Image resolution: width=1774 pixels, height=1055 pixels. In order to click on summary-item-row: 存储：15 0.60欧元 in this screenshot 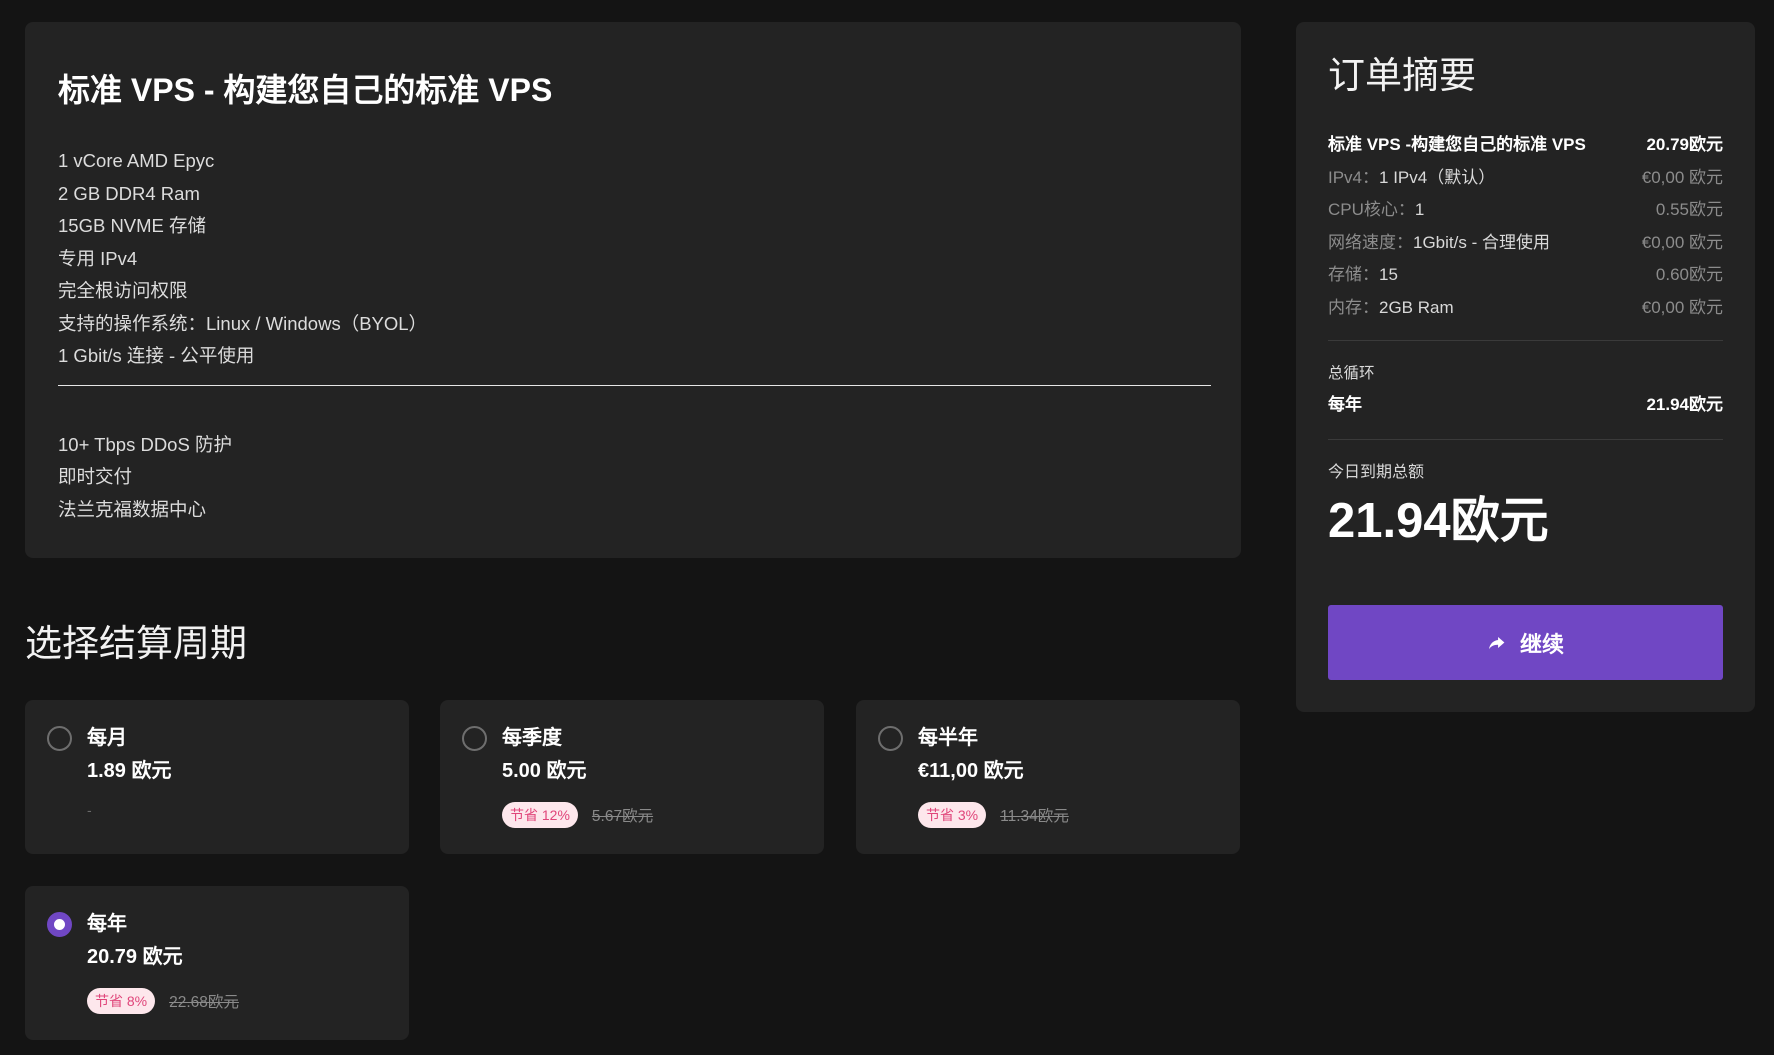, I will do `click(1525, 275)`.